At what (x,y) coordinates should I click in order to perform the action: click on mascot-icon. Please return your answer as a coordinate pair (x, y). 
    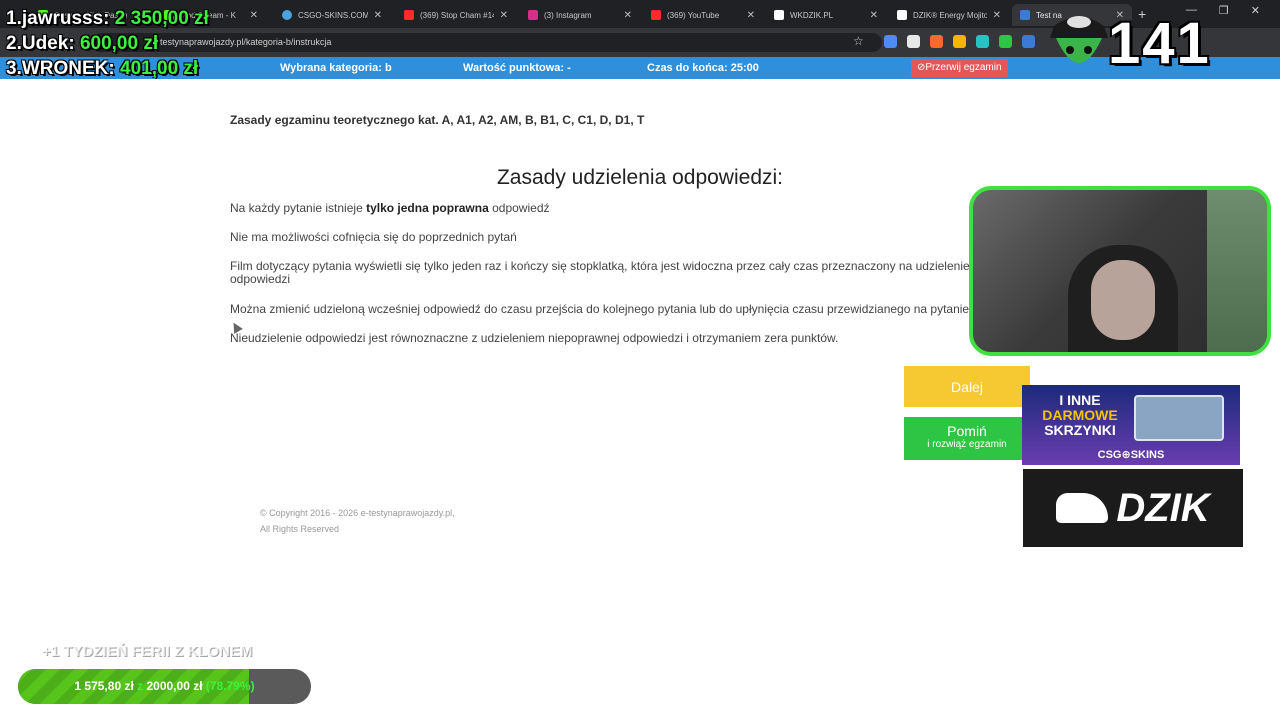
    Looking at the image, I should click on (1079, 39).